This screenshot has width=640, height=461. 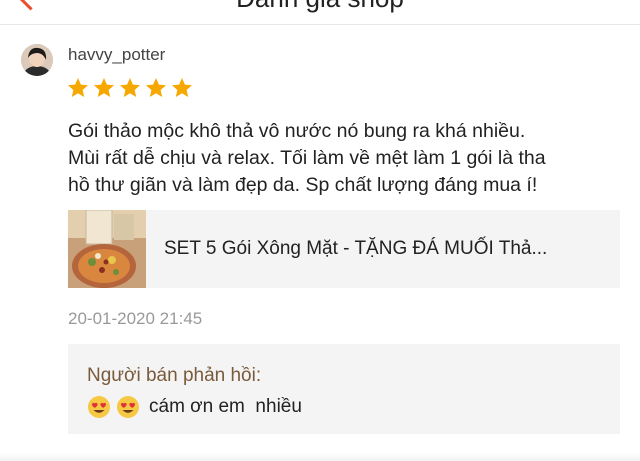 I want to click on review-date: 20-01-2020 21:45, so click(x=135, y=318).